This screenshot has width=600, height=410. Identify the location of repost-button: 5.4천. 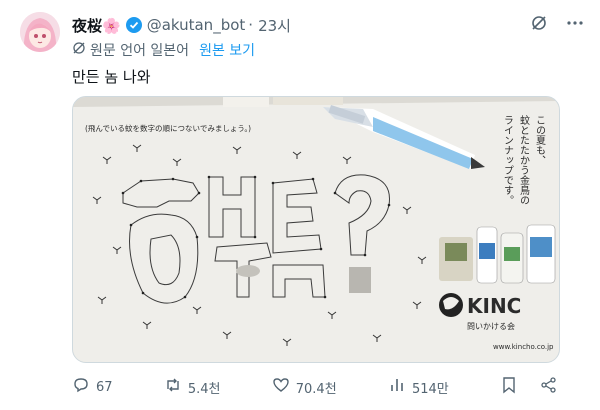
(192, 387).